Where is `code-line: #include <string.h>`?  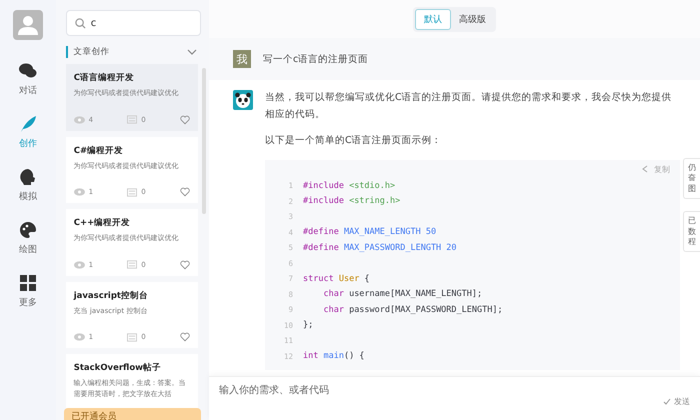 code-line: #include <string.h> is located at coordinates (351, 201).